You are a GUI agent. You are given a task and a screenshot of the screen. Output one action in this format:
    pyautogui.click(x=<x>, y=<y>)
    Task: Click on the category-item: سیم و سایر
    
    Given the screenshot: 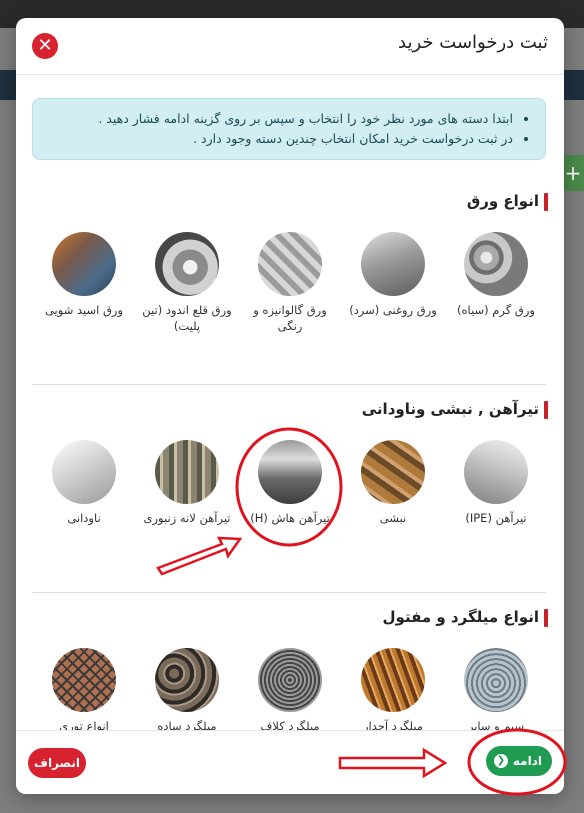 What is the action you would take?
    pyautogui.click(x=496, y=691)
    